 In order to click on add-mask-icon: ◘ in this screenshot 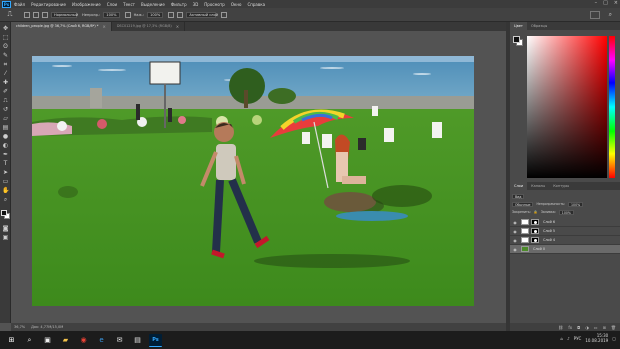, I will do `click(578, 327)`.